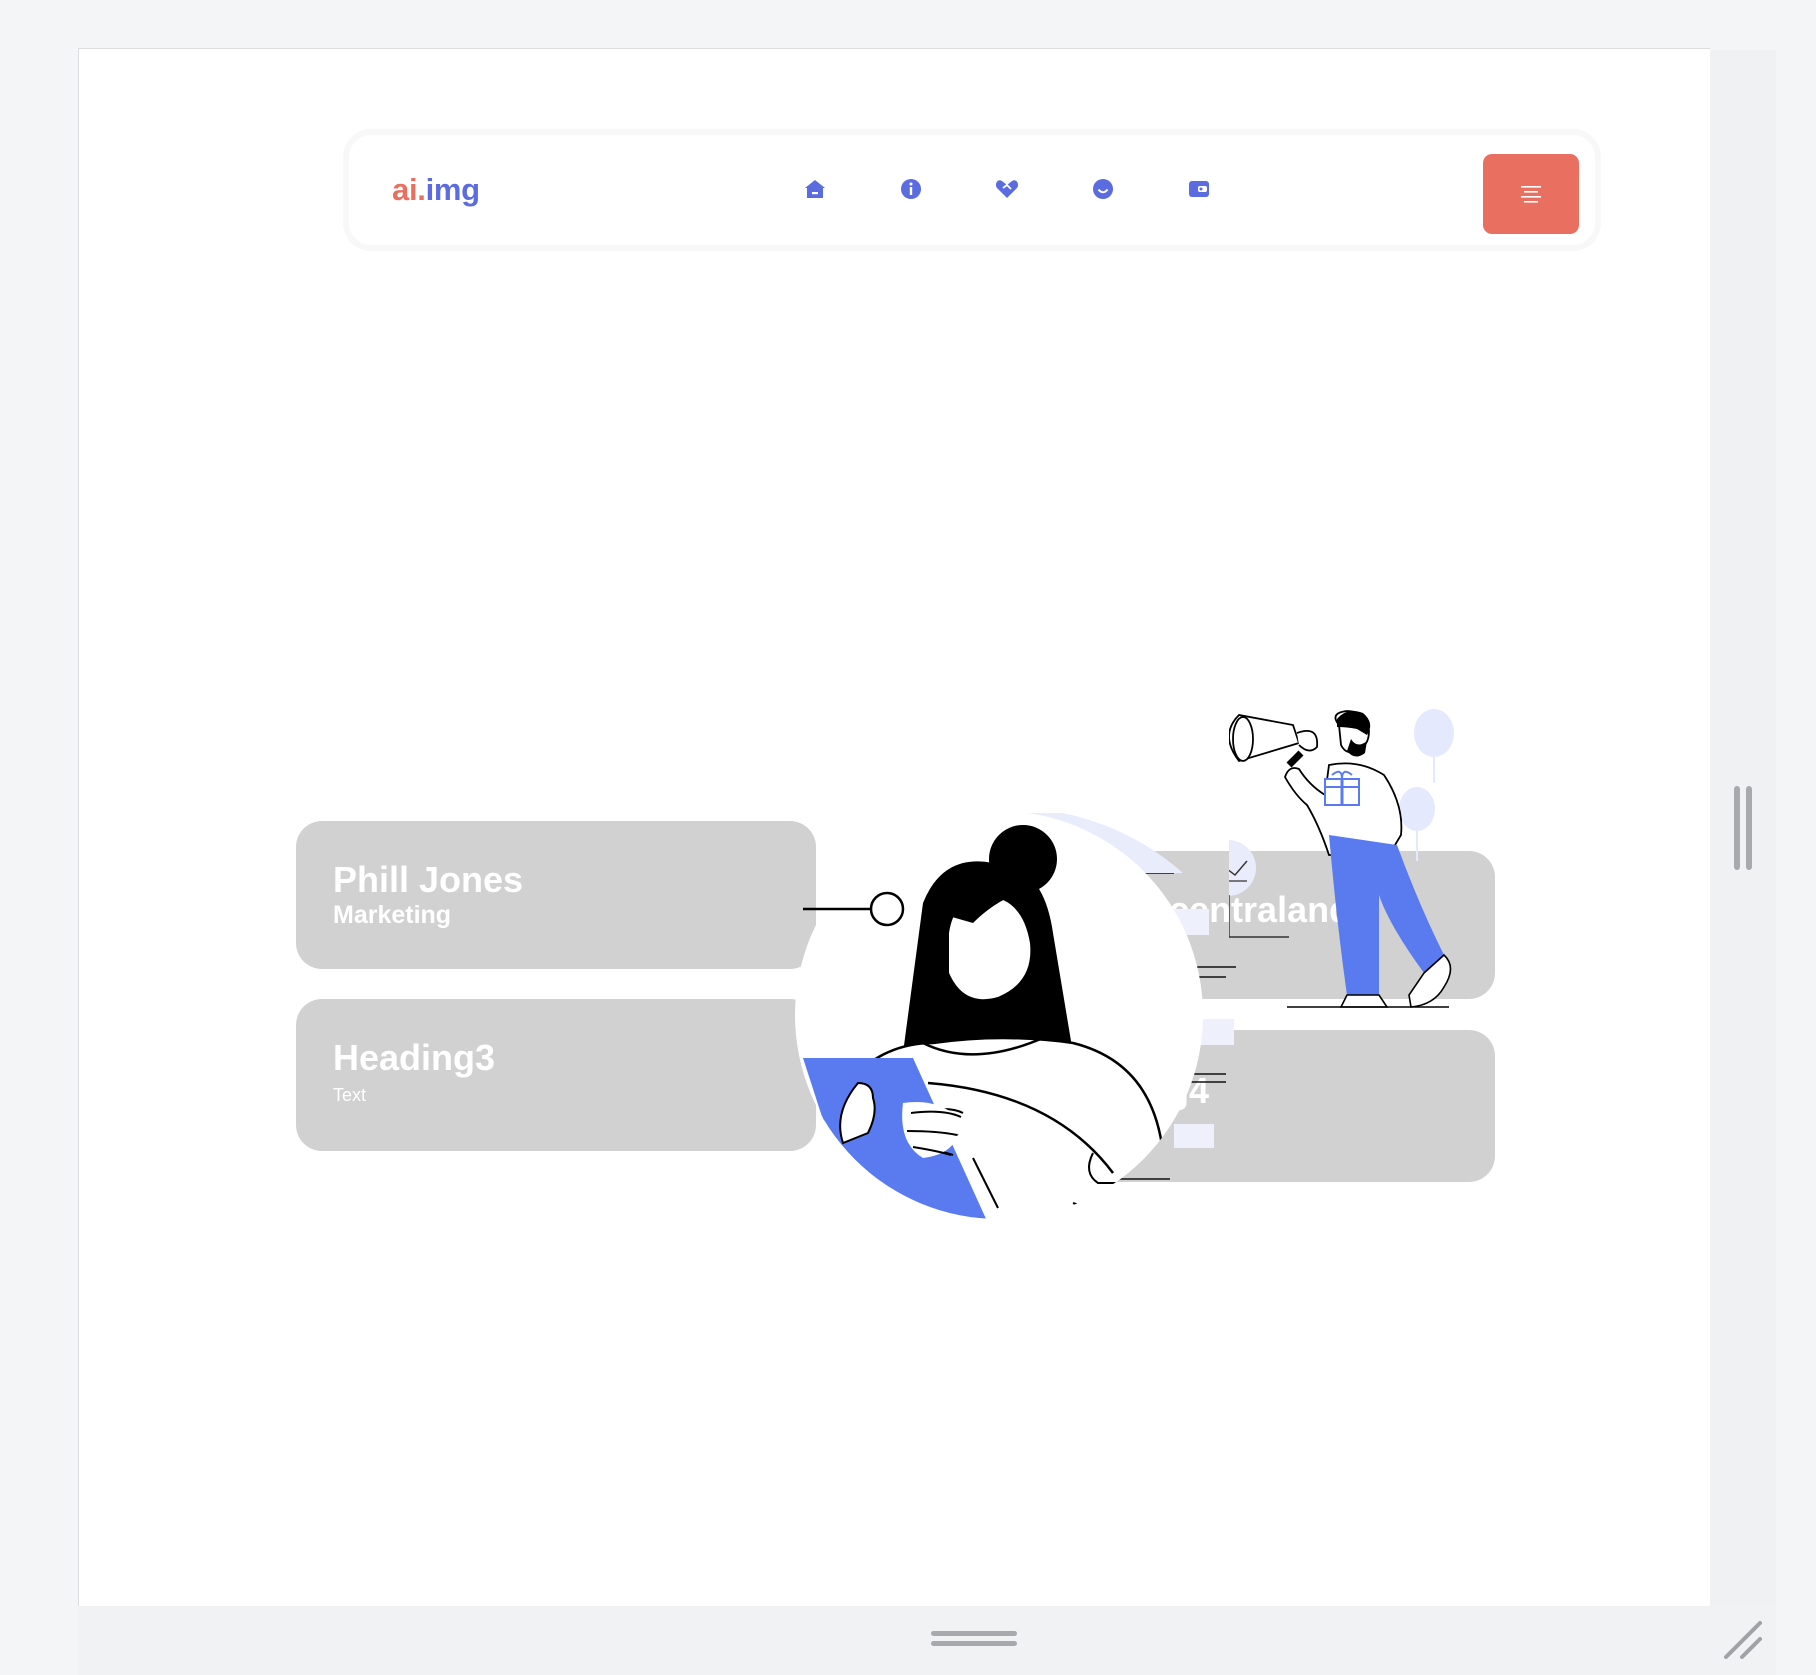  I want to click on smile-icon, so click(1103, 189).